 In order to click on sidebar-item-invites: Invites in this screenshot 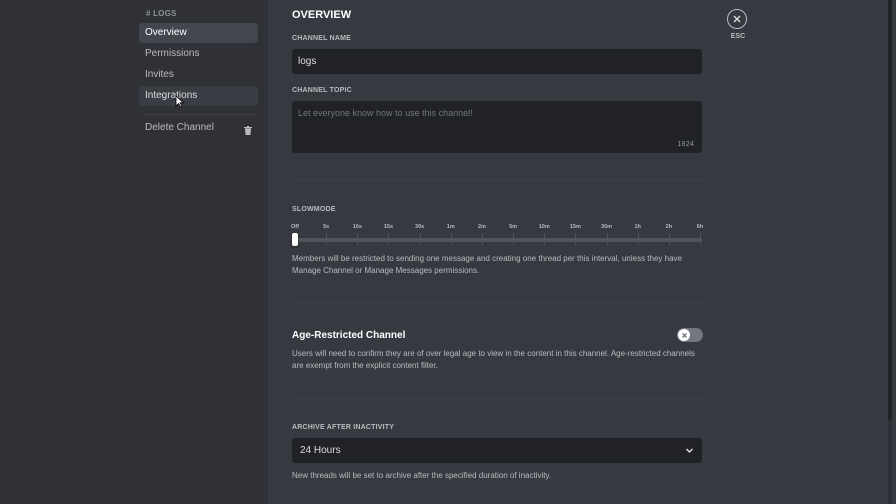, I will do `click(198, 75)`.